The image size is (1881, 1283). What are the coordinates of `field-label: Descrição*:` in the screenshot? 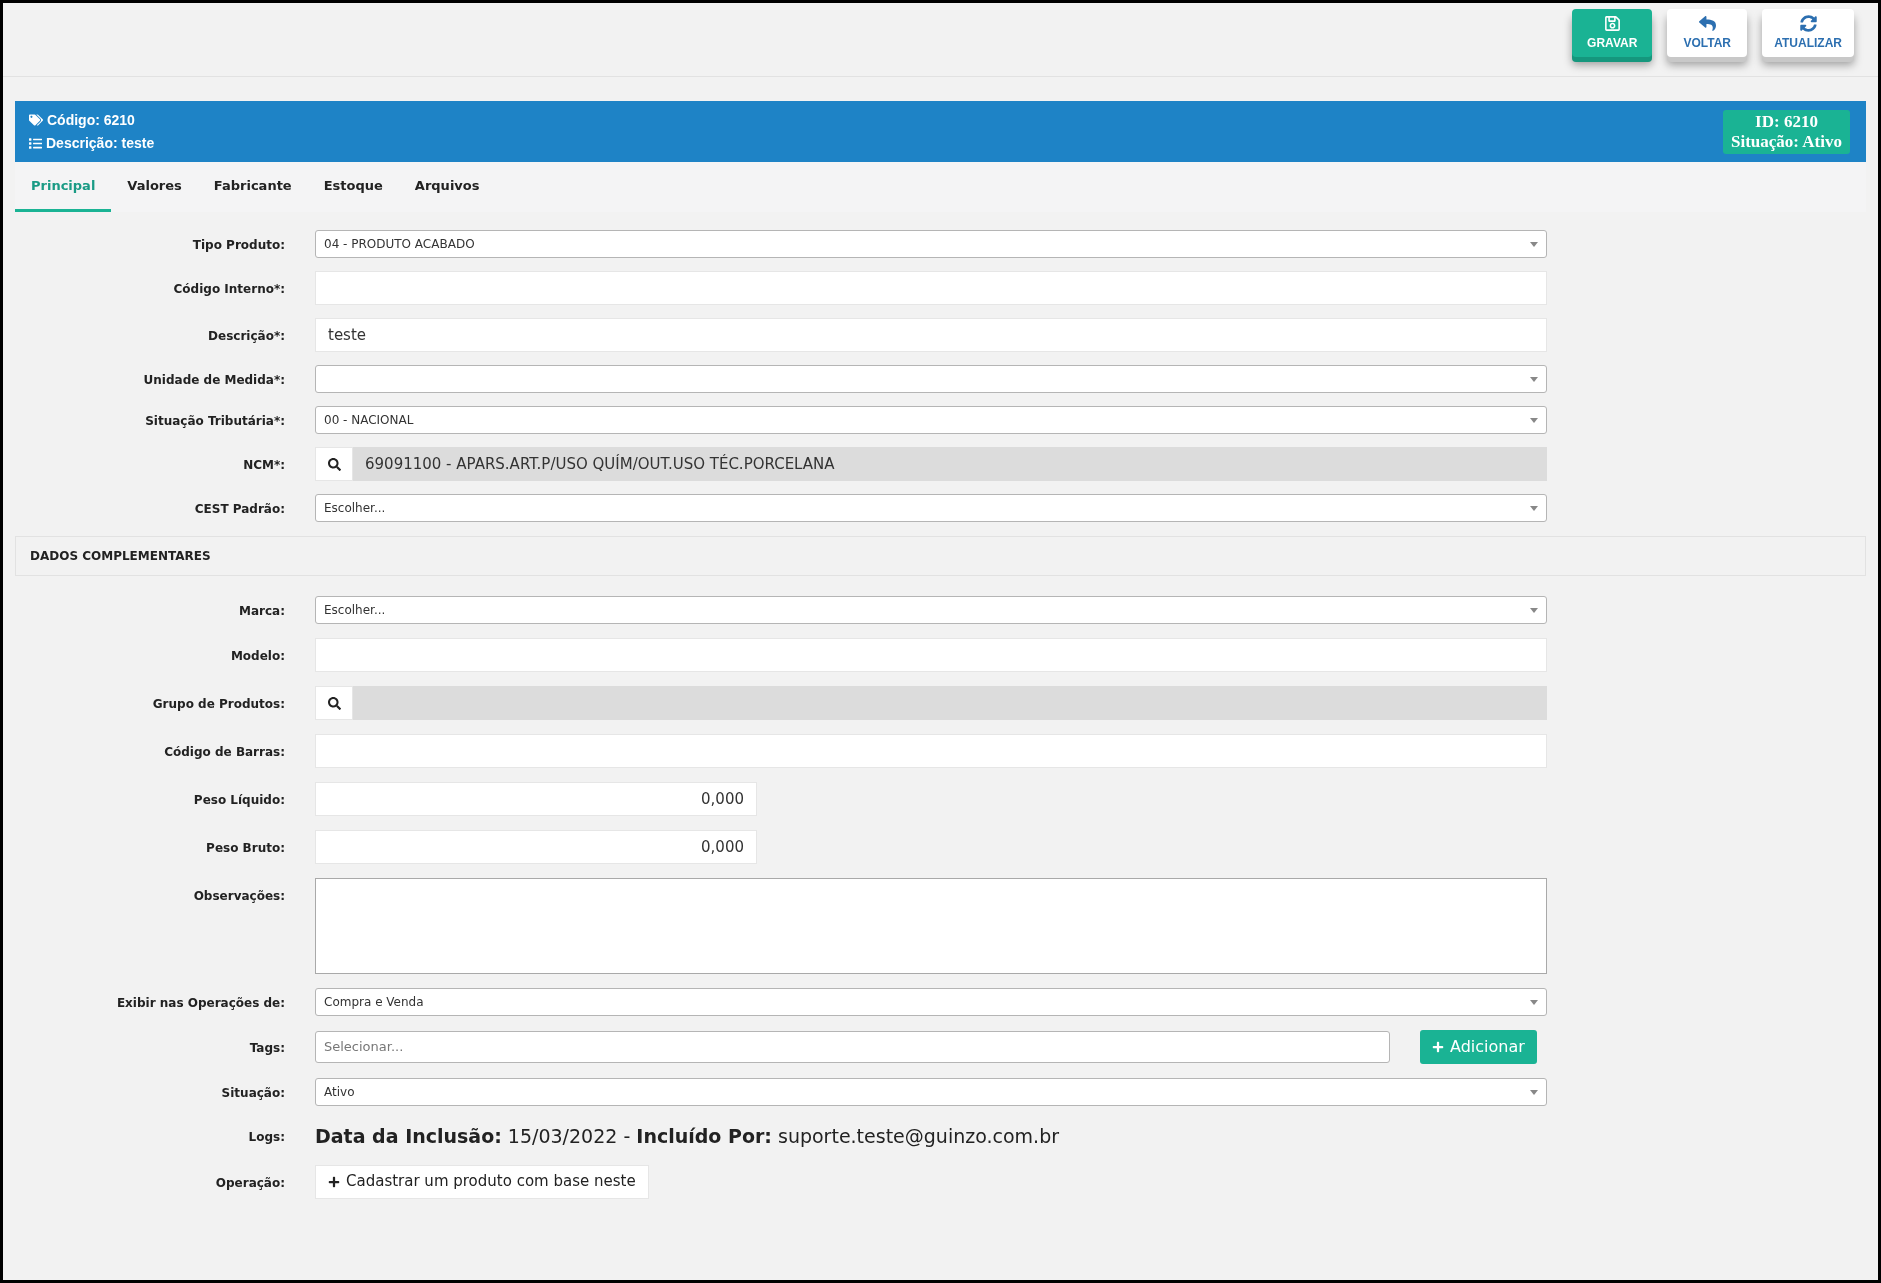 It's located at (246, 336).